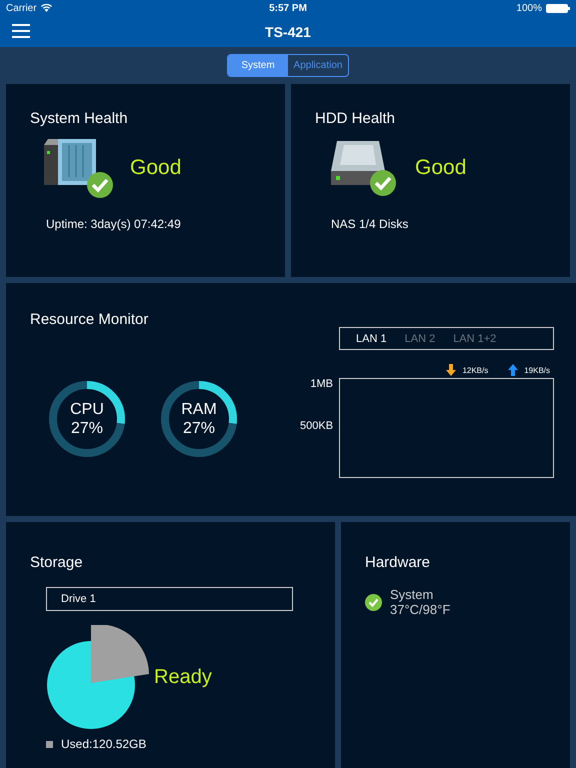 This screenshot has height=768, width=576. Describe the element at coordinates (169, 599) in the screenshot. I see `drive-selector: Drive 1` at that location.